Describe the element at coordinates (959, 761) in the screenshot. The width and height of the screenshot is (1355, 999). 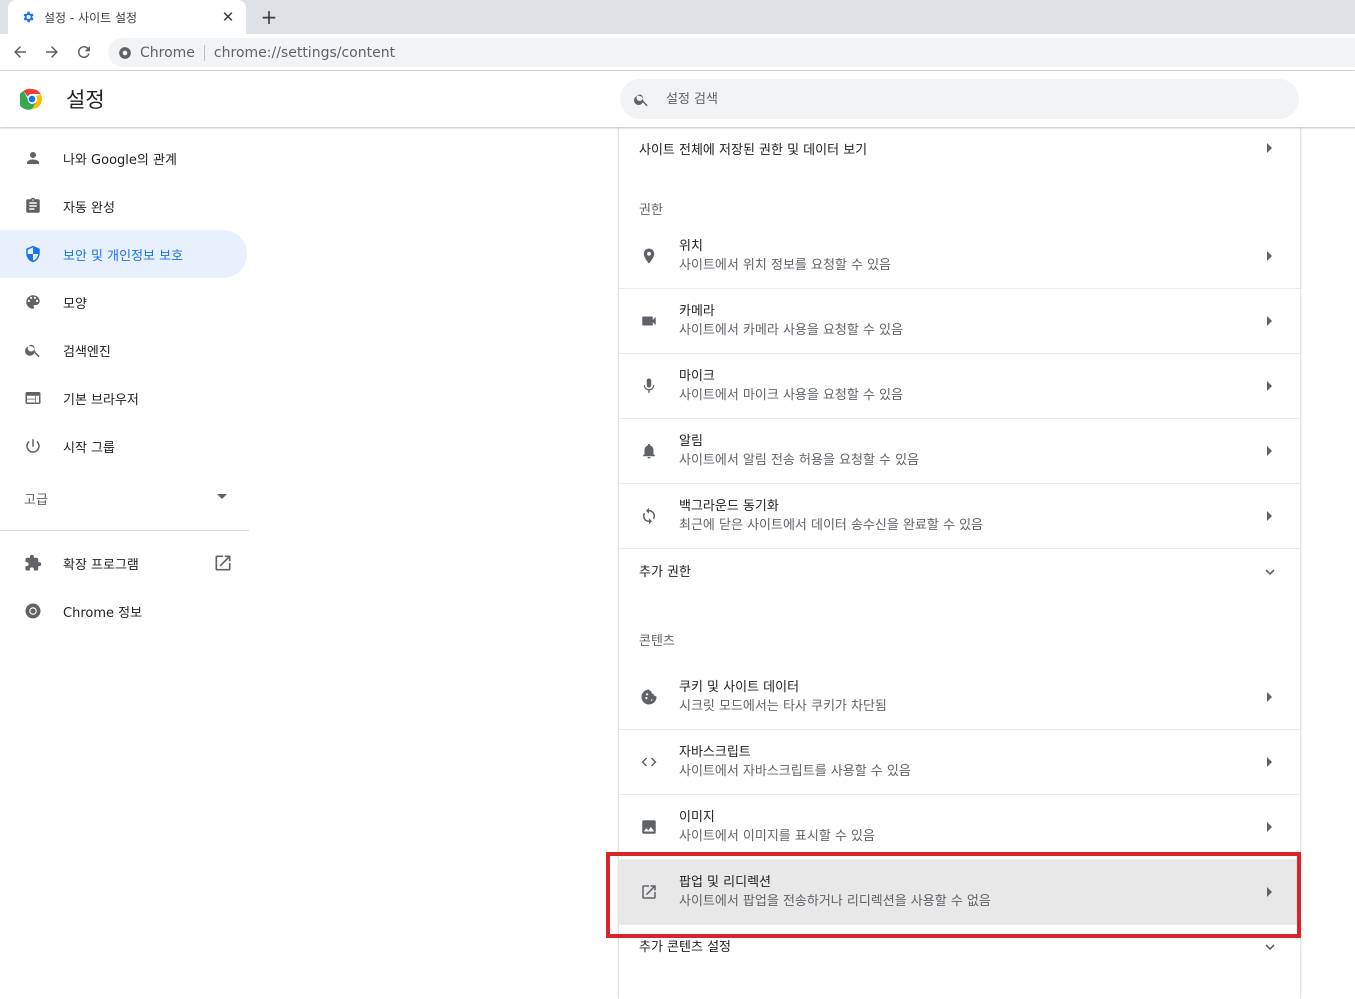
I see `content-javascript-row: 자바스크립트사이트에서 자바스크립트를 사용할 수 있음` at that location.